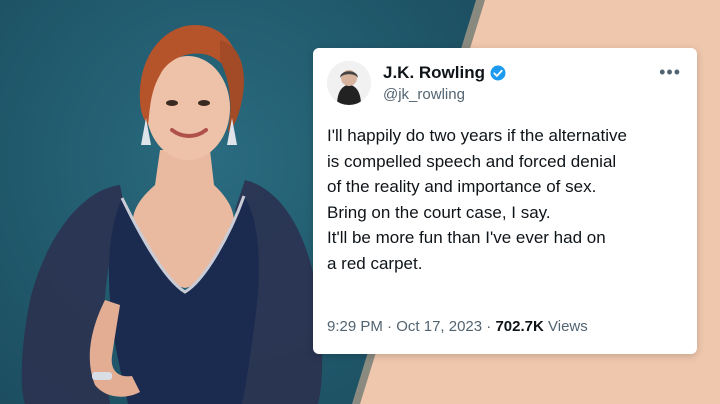 The image size is (720, 404). I want to click on tweet-meta: 9:29 PM · Oct 17, 2023 · 702.7K Views, so click(457, 326).